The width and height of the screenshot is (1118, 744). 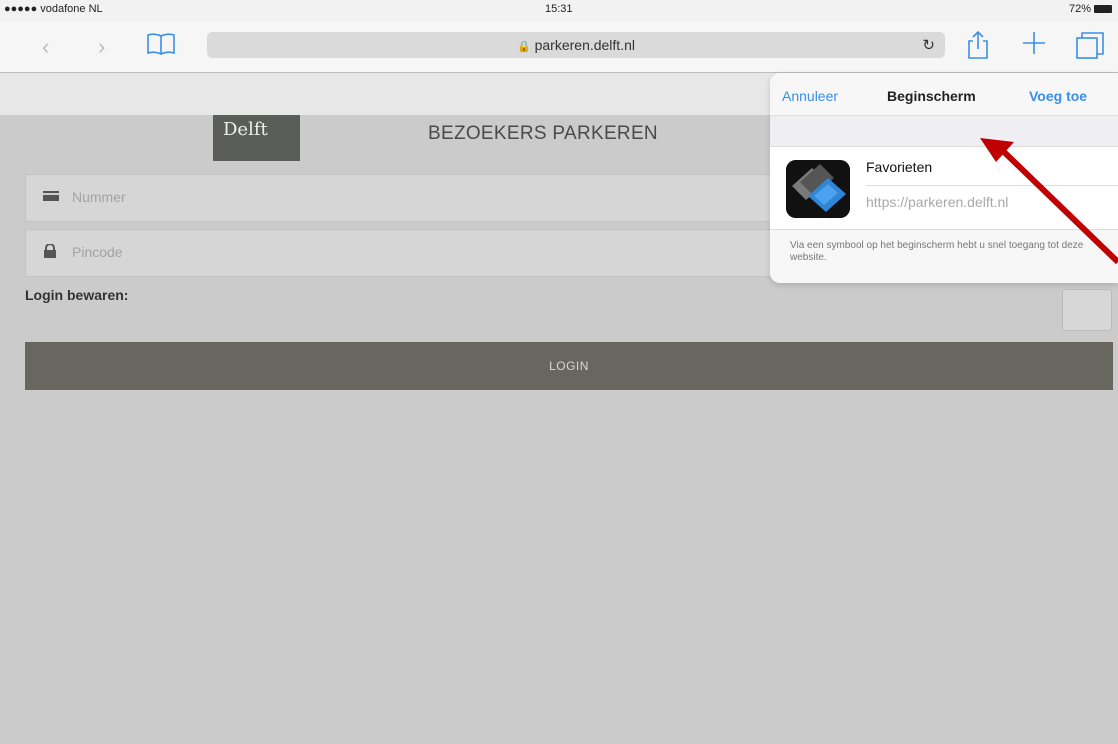 What do you see at coordinates (543, 133) in the screenshot?
I see `page-title: BEZOEKERS PARKEREN` at bounding box center [543, 133].